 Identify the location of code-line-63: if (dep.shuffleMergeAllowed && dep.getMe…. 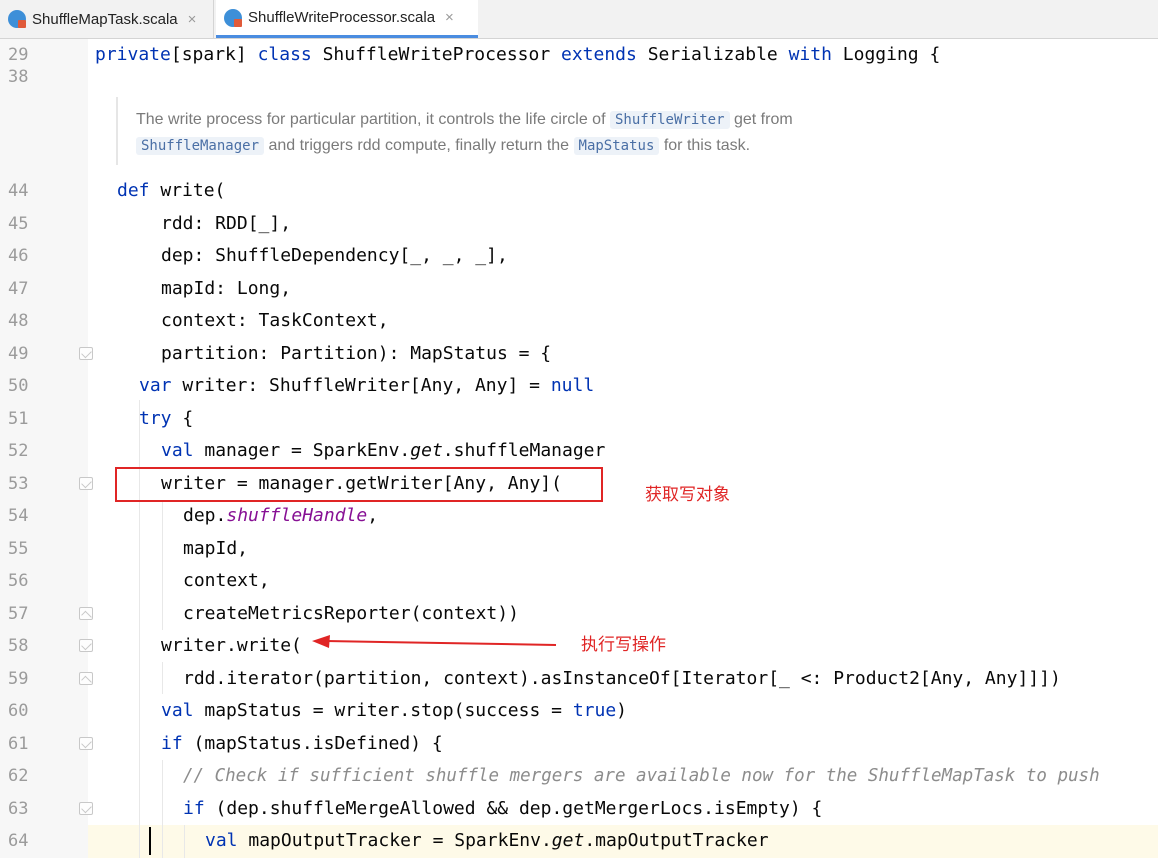
(502, 809).